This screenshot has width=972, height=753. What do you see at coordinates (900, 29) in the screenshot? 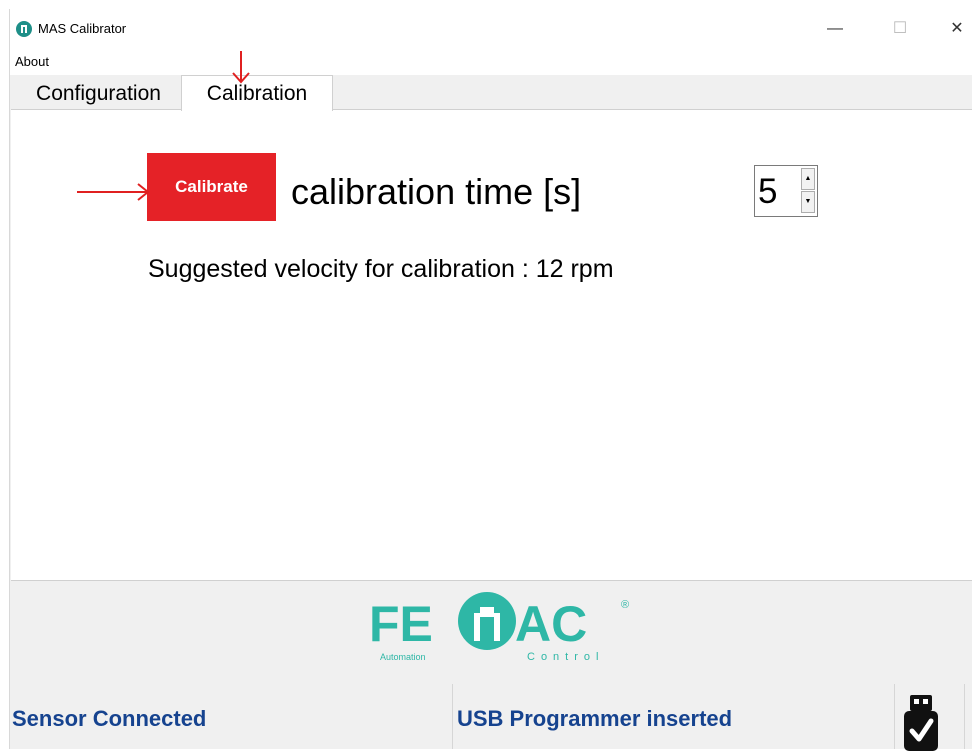
I see `maximize-button: ☐` at bounding box center [900, 29].